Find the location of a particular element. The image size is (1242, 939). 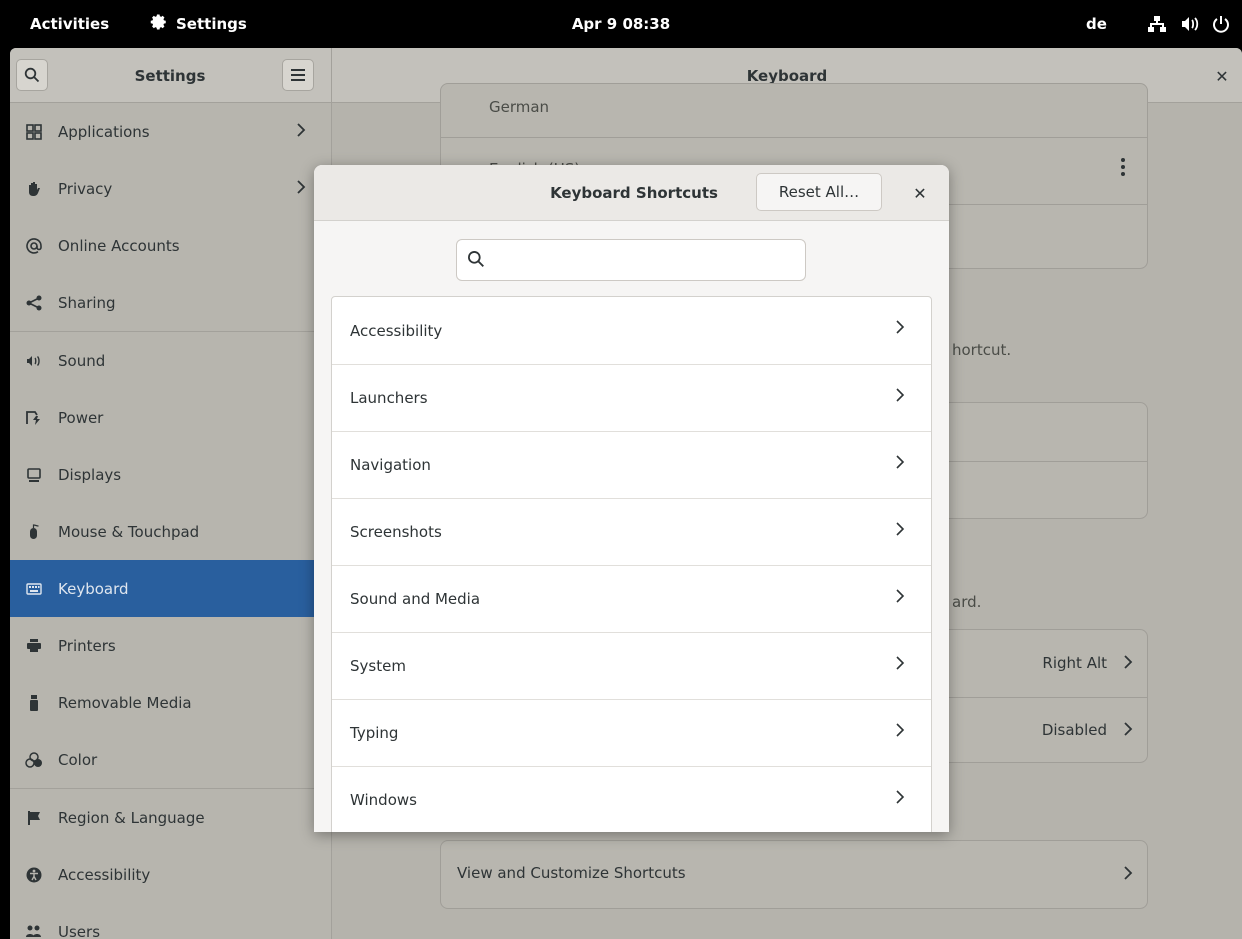

network-icon is located at coordinates (1157, 24).